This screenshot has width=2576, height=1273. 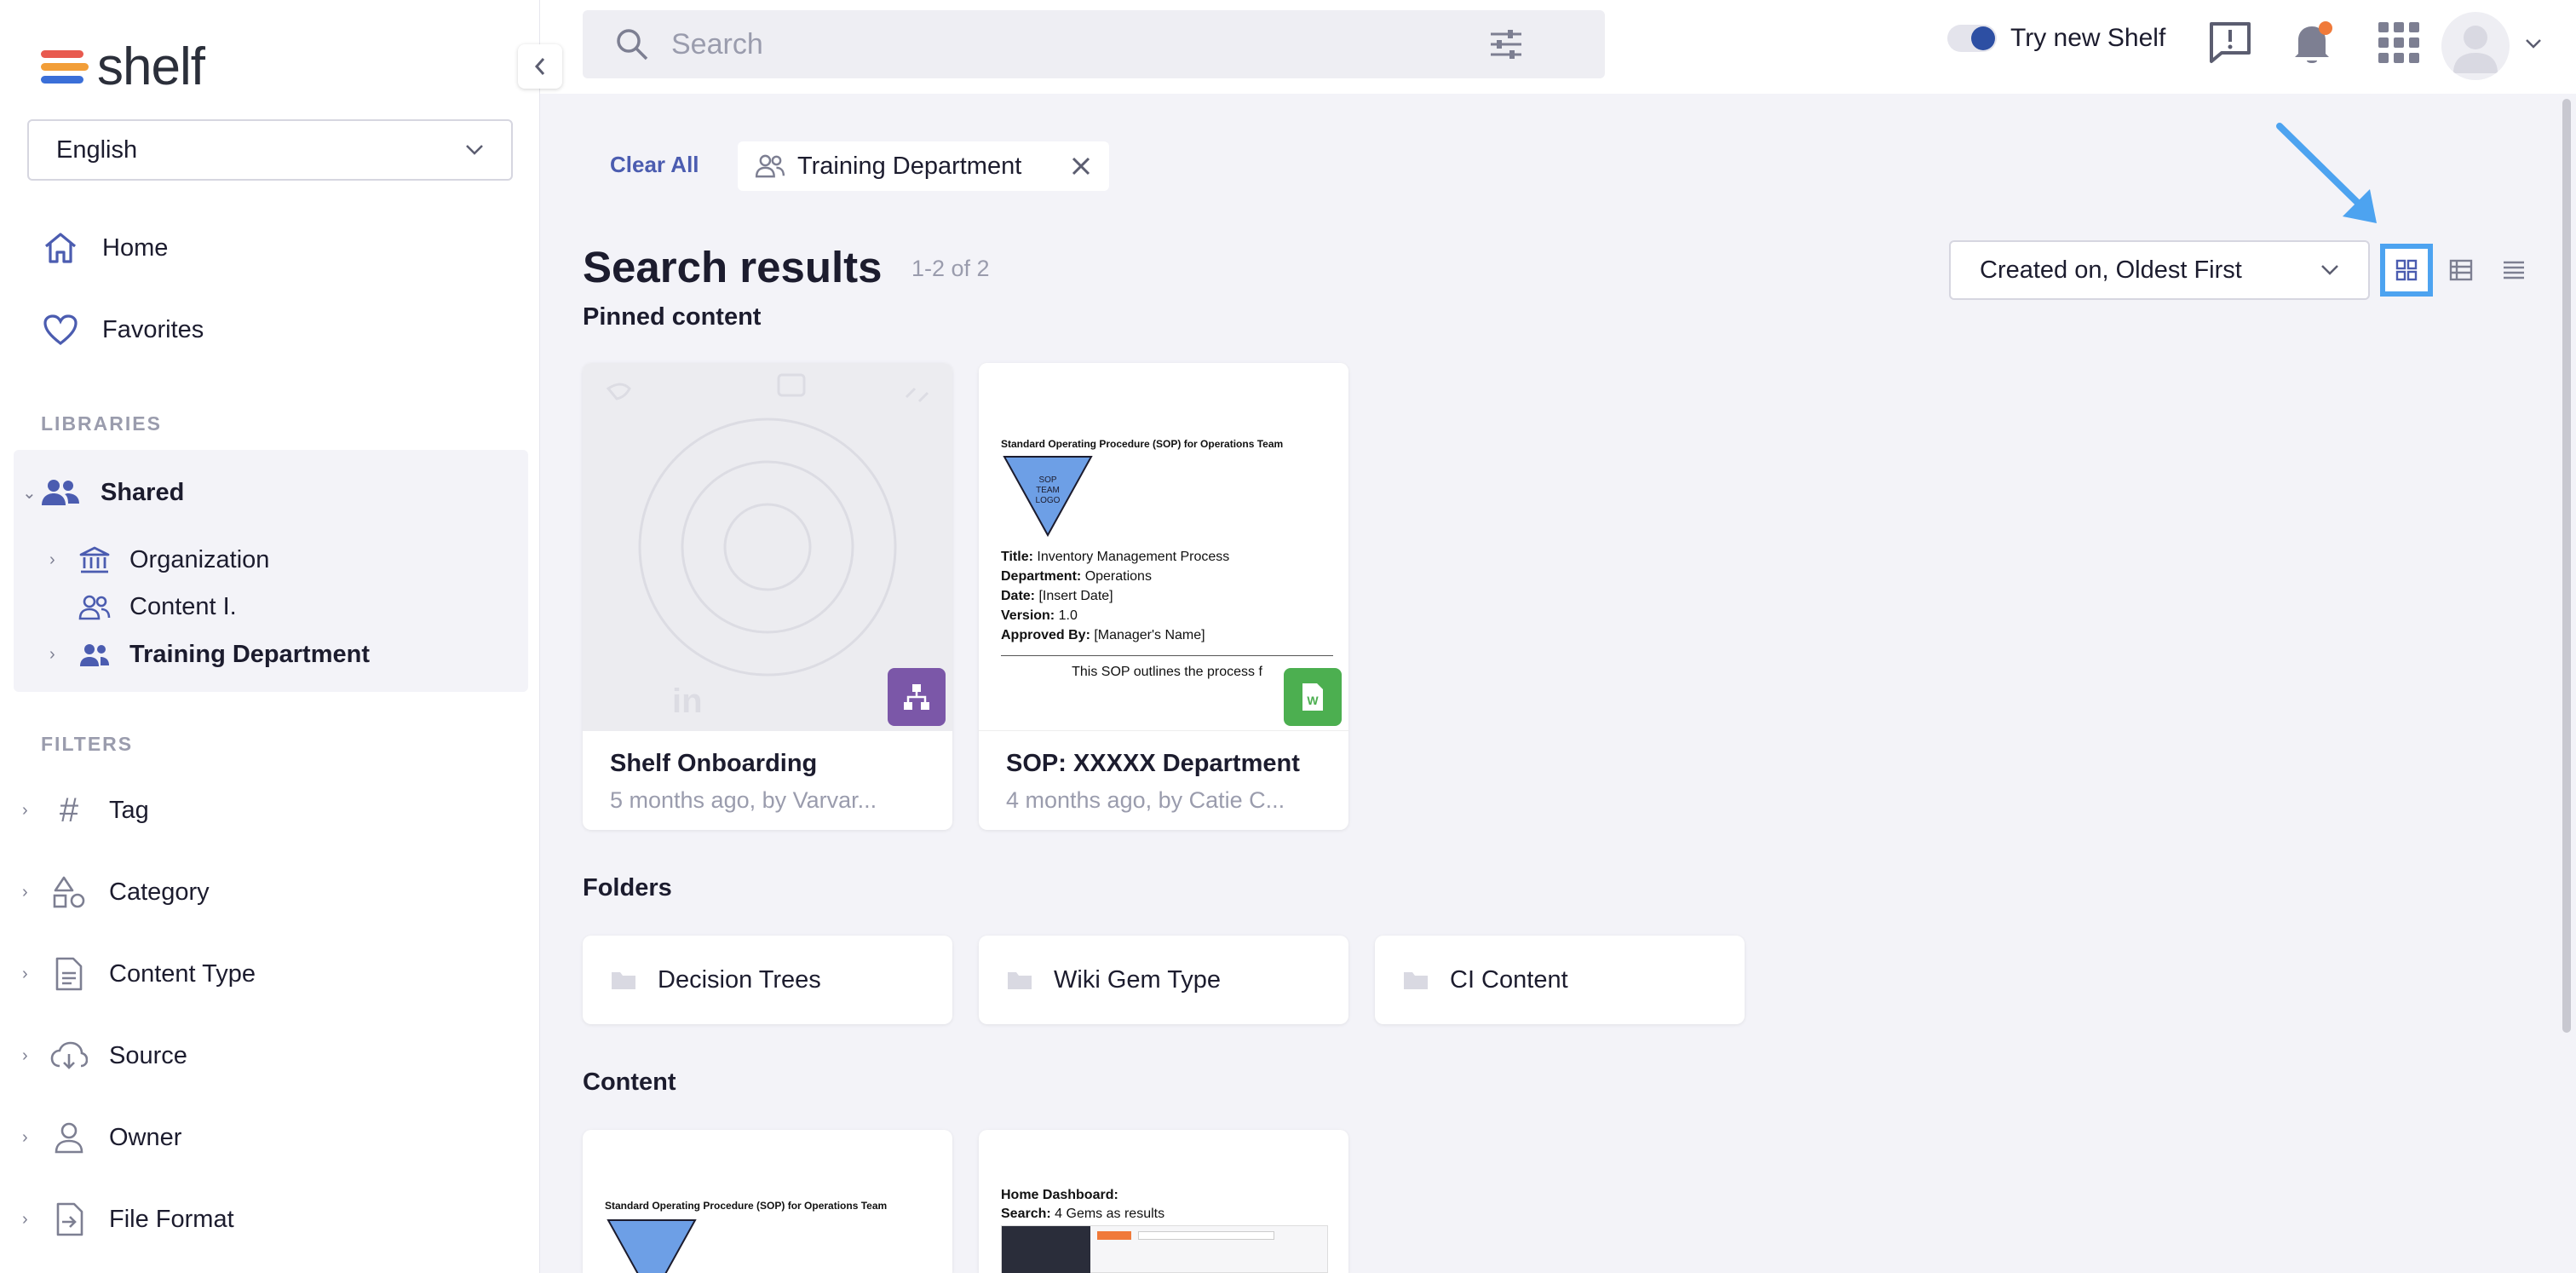 What do you see at coordinates (1153, 763) in the screenshot?
I see `card-title: SOP: XXXXX Department` at bounding box center [1153, 763].